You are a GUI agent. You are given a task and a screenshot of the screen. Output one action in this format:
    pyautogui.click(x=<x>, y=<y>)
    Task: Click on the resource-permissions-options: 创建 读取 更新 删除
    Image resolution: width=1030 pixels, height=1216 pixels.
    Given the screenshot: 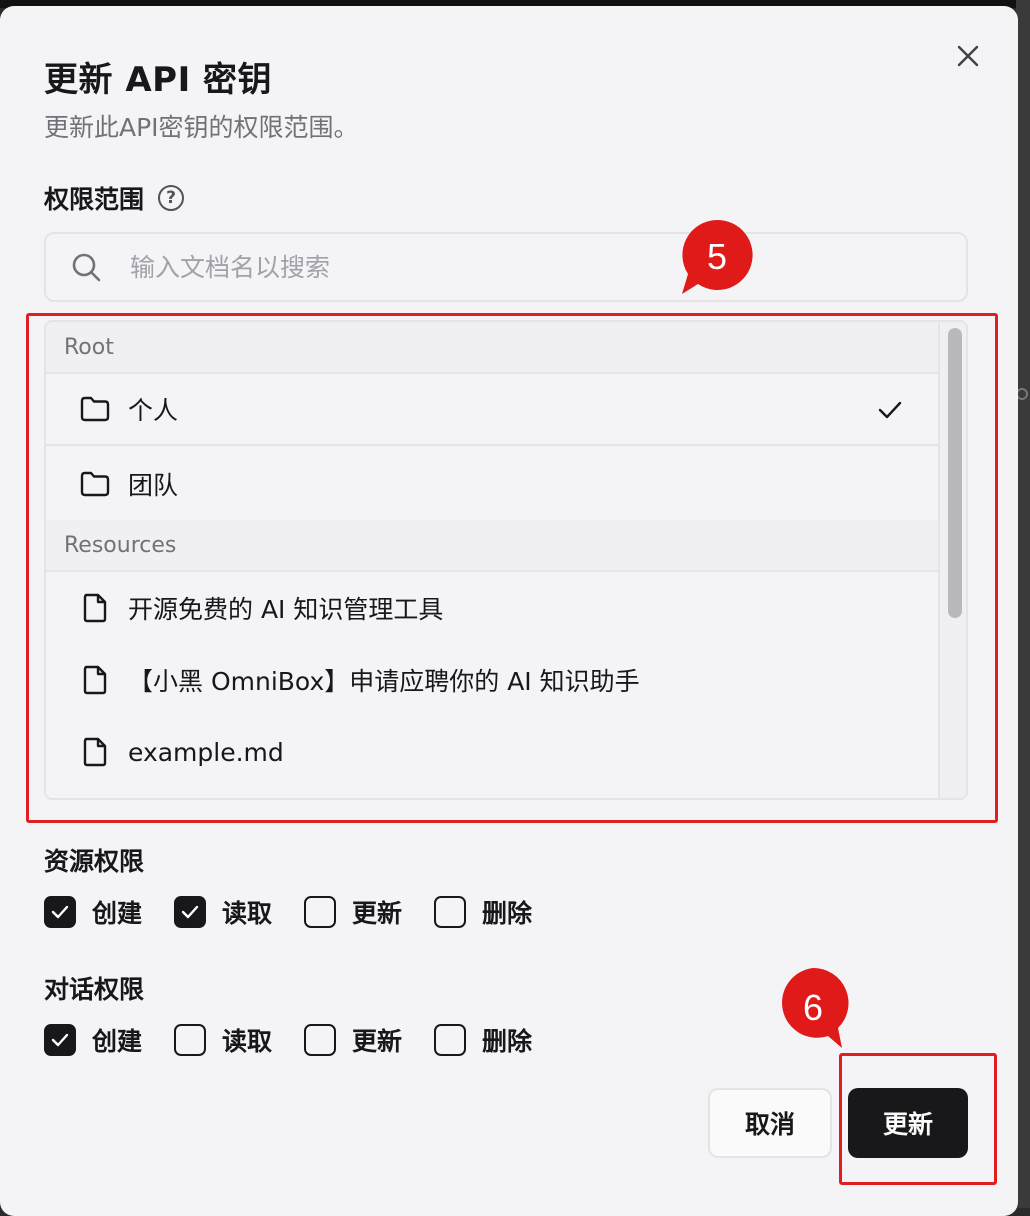 What is the action you would take?
    pyautogui.click(x=304, y=912)
    